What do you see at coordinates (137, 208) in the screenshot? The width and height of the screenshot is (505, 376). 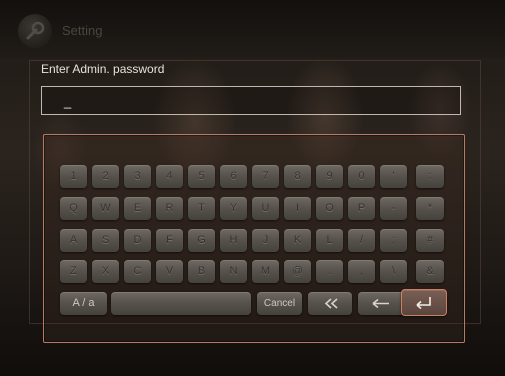 I see `key: E` at bounding box center [137, 208].